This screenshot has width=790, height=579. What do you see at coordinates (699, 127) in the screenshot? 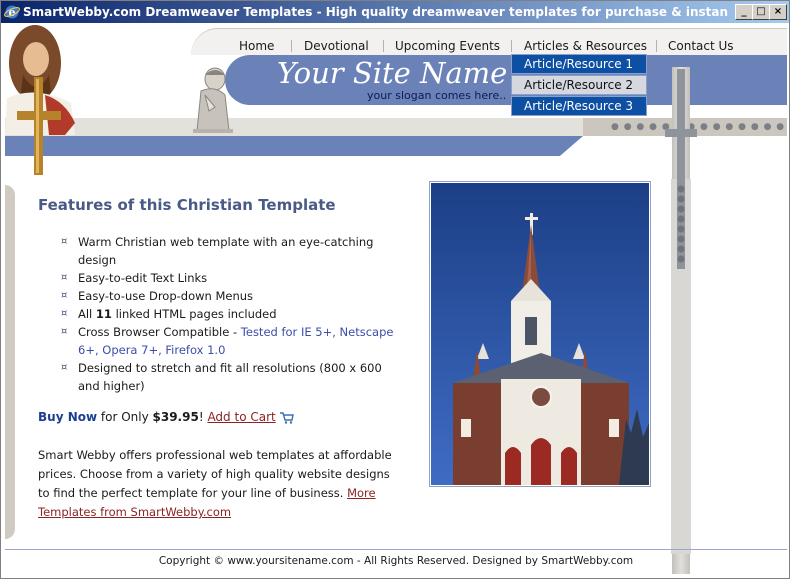
I see `rosary-beads: ● ● ● ● ● ● ● ● ● ● ● ● ● ● ● ● ●` at bounding box center [699, 127].